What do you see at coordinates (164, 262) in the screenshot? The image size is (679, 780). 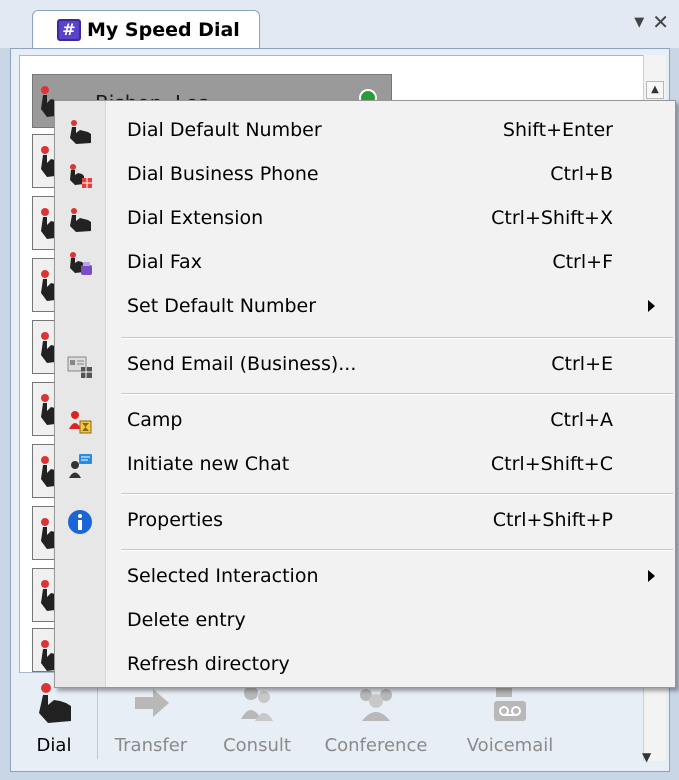 I see `menu-item-label: Dial Fax` at bounding box center [164, 262].